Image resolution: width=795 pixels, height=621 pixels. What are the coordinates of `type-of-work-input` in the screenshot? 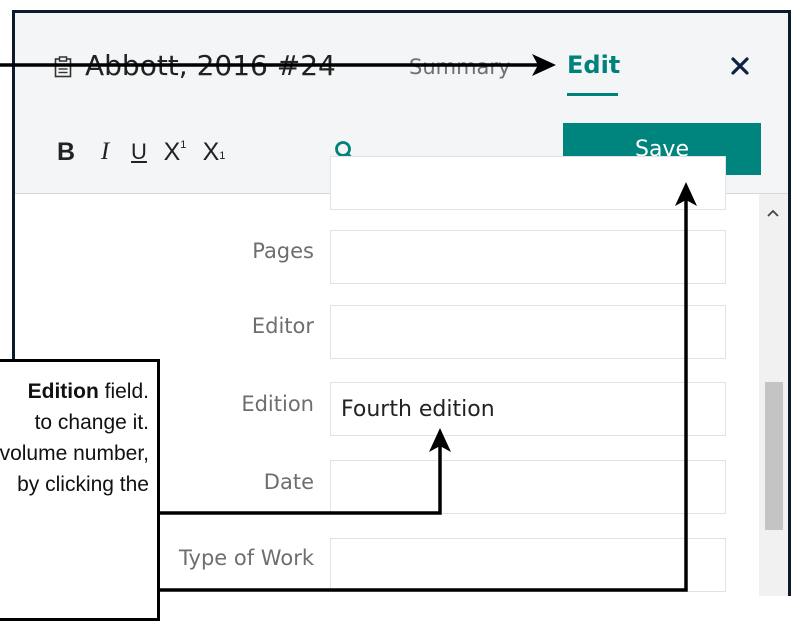 It's located at (528, 565).